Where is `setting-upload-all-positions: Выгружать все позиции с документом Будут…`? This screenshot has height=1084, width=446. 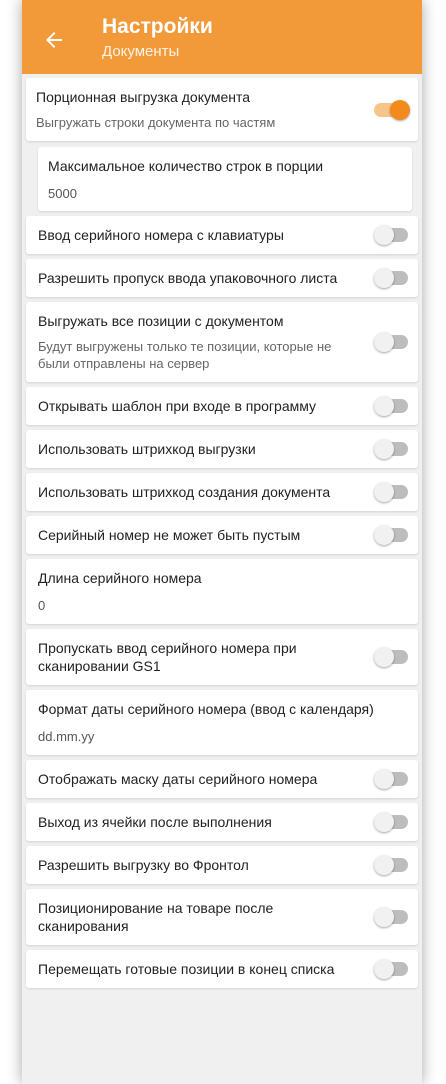 setting-upload-all-positions: Выгружать все позиции с документом Будут… is located at coordinates (222, 342).